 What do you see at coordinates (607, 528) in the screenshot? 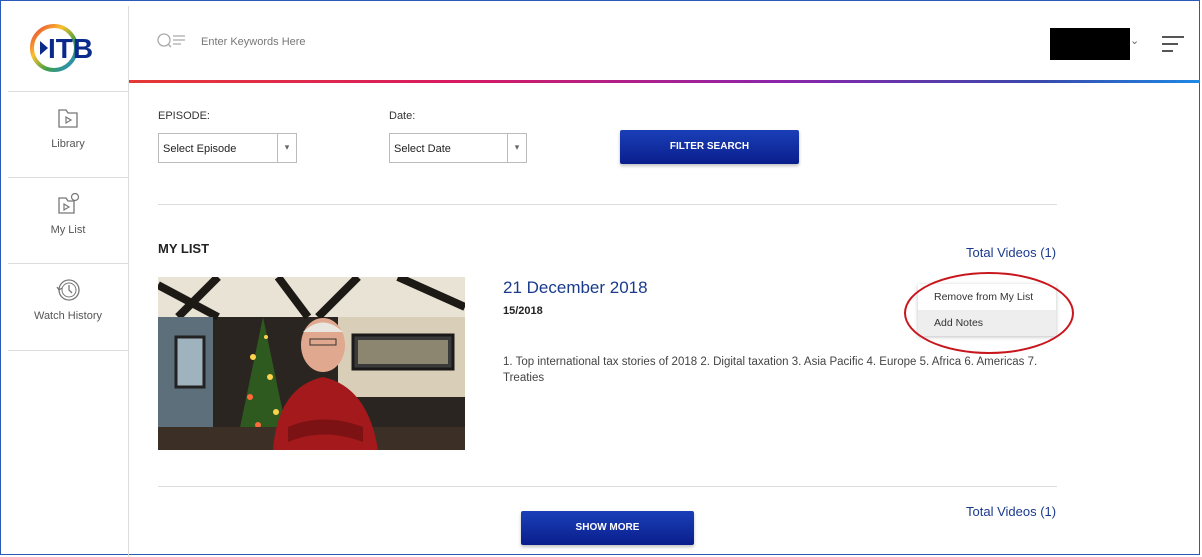
I see `show-more-button: SHOW MORE` at bounding box center [607, 528].